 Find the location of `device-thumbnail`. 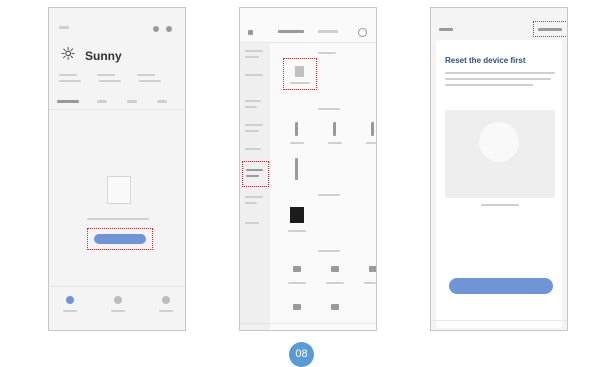

device-thumbnail is located at coordinates (297, 215).